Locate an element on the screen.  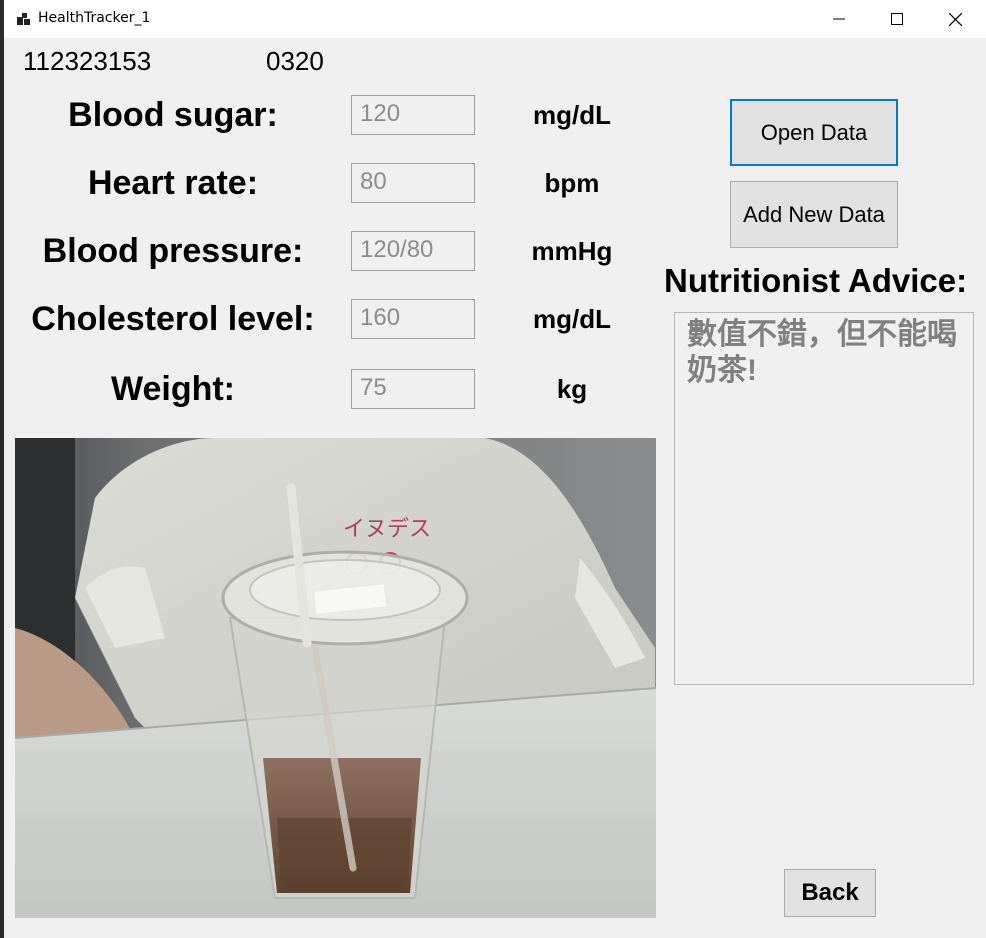
heart-rate-field: 80 is located at coordinates (413, 183).